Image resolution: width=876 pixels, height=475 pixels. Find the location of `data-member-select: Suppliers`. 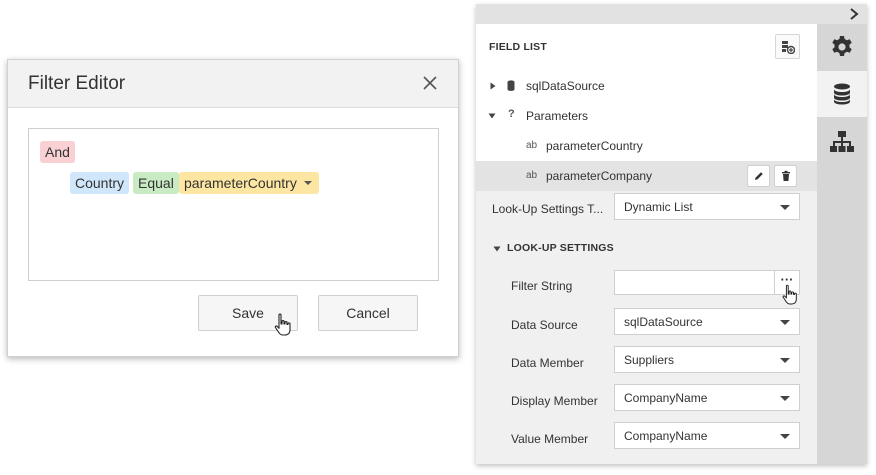

data-member-select: Suppliers is located at coordinates (707, 359).